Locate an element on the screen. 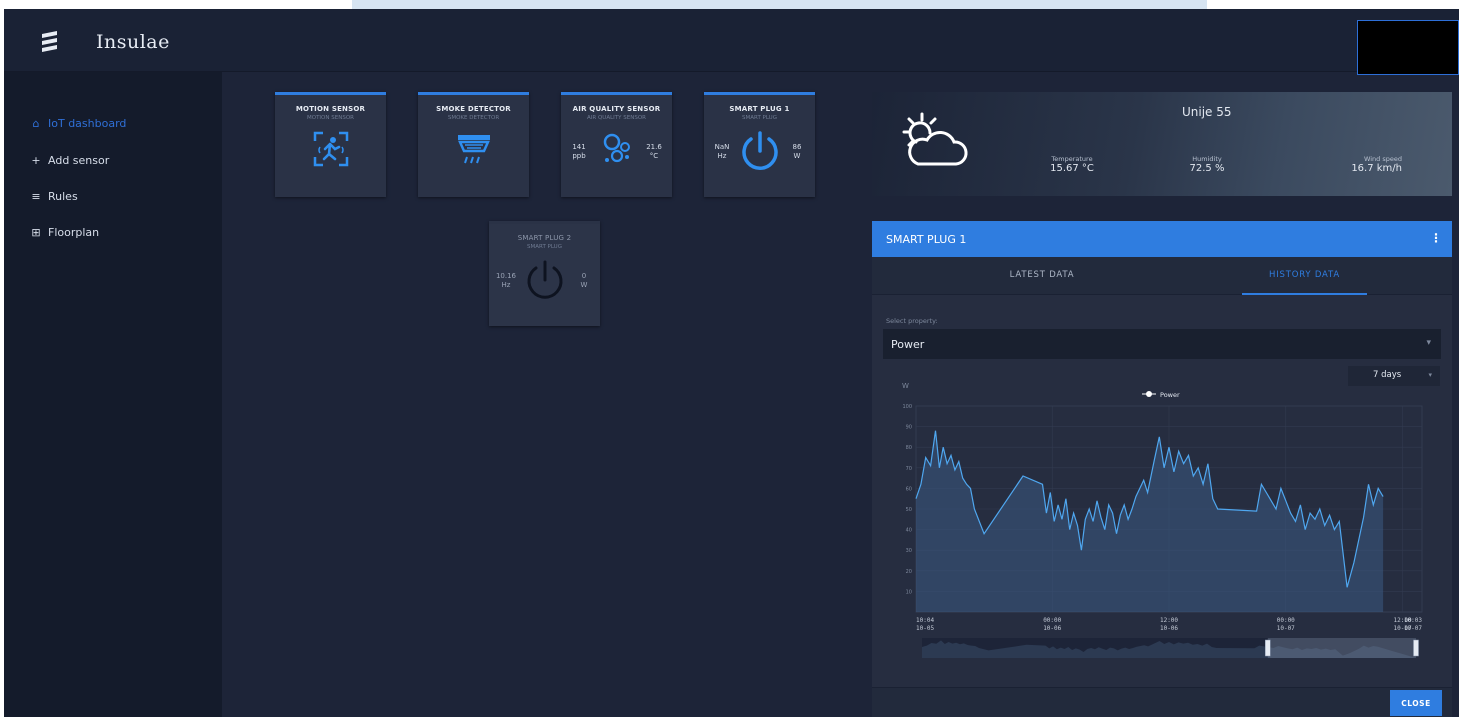 This screenshot has height=717, width=1459. property-select: Power ▾ is located at coordinates (1162, 344).